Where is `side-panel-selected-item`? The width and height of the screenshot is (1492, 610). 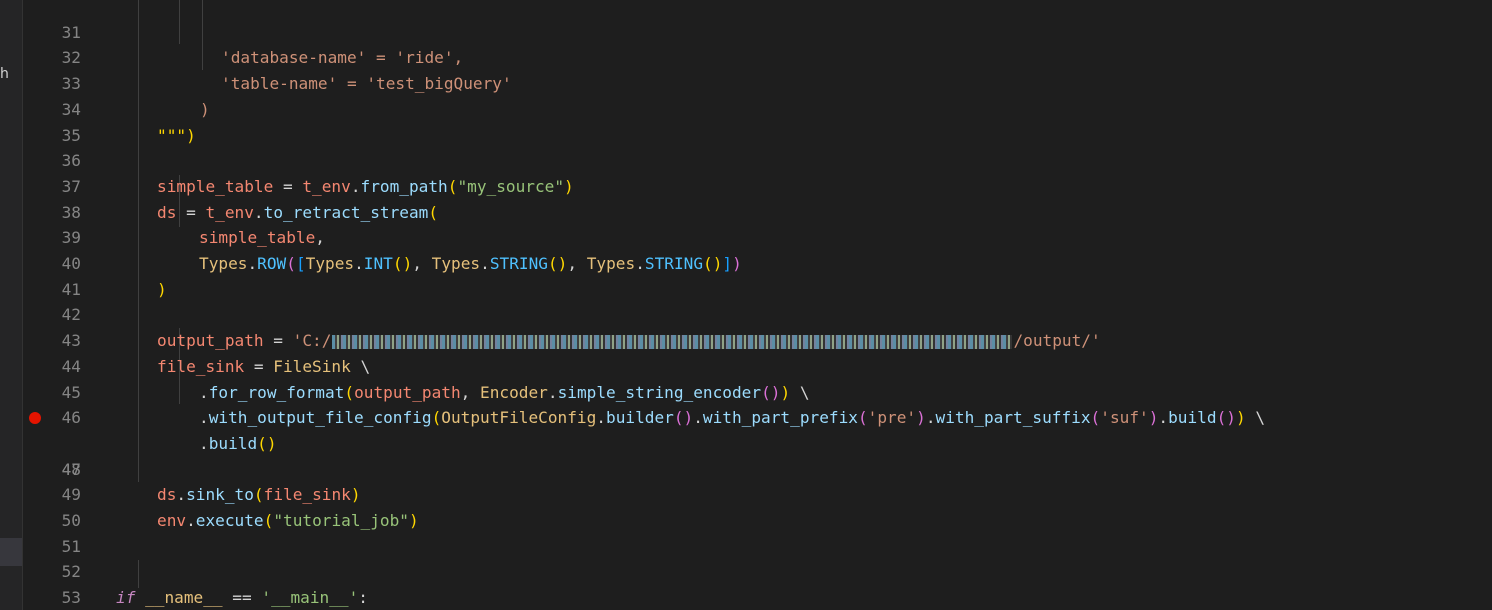 side-panel-selected-item is located at coordinates (11, 552).